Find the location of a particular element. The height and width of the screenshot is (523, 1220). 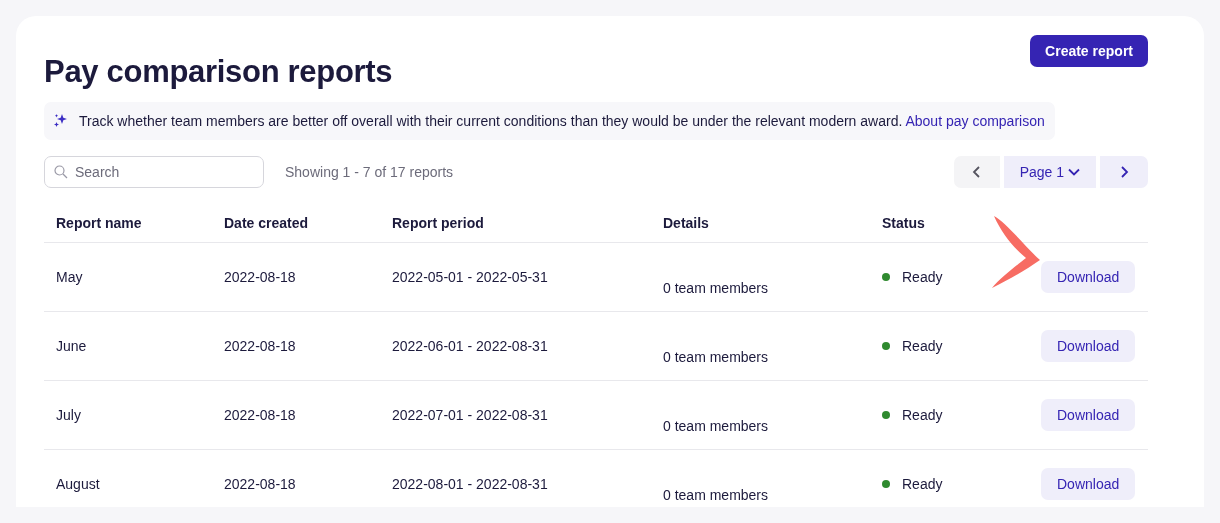

chevron-left-icon is located at coordinates (976, 172).